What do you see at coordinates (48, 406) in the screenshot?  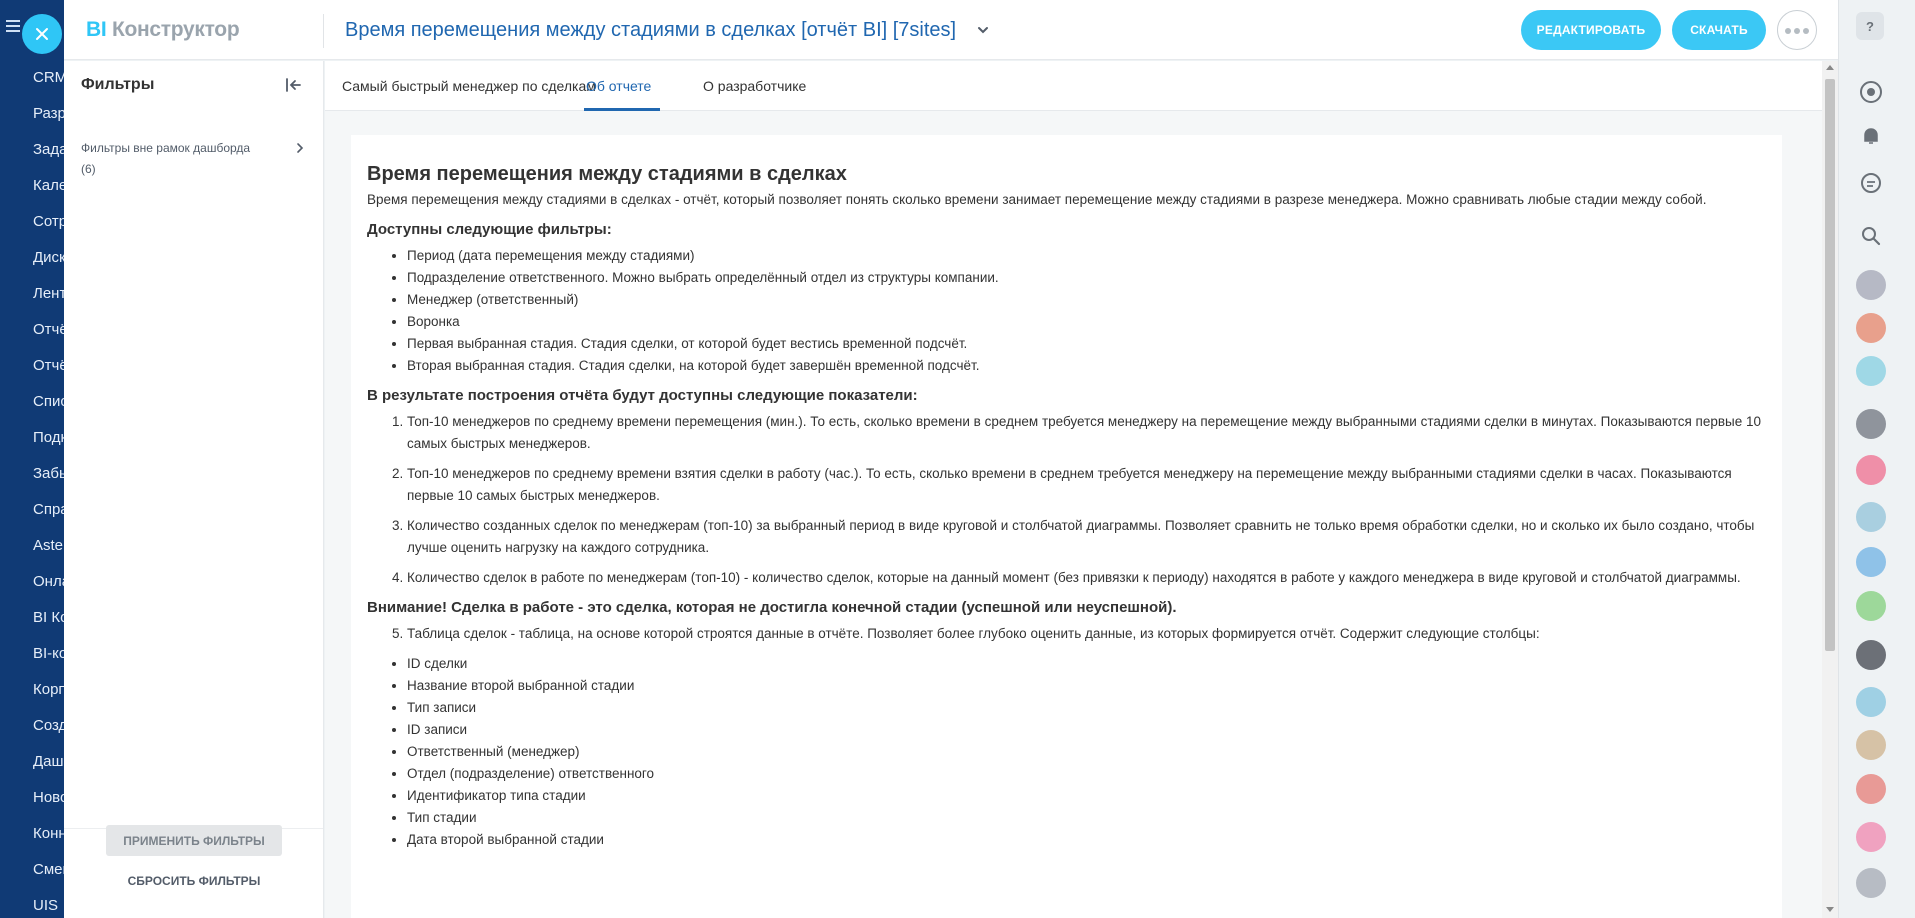 I see `nav-item: Спис` at bounding box center [48, 406].